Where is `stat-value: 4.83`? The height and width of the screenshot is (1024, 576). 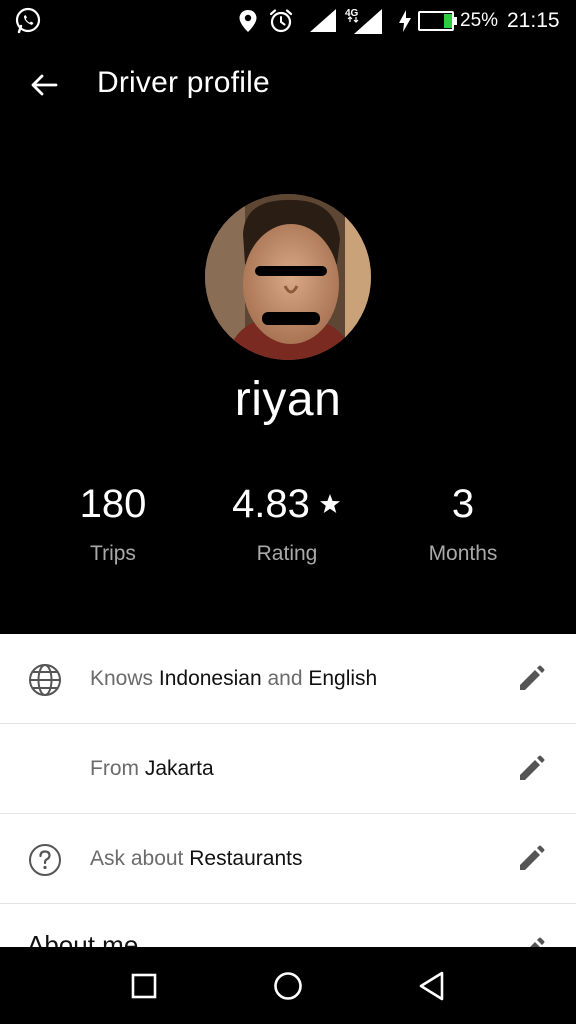
stat-value: 4.83 is located at coordinates (271, 504).